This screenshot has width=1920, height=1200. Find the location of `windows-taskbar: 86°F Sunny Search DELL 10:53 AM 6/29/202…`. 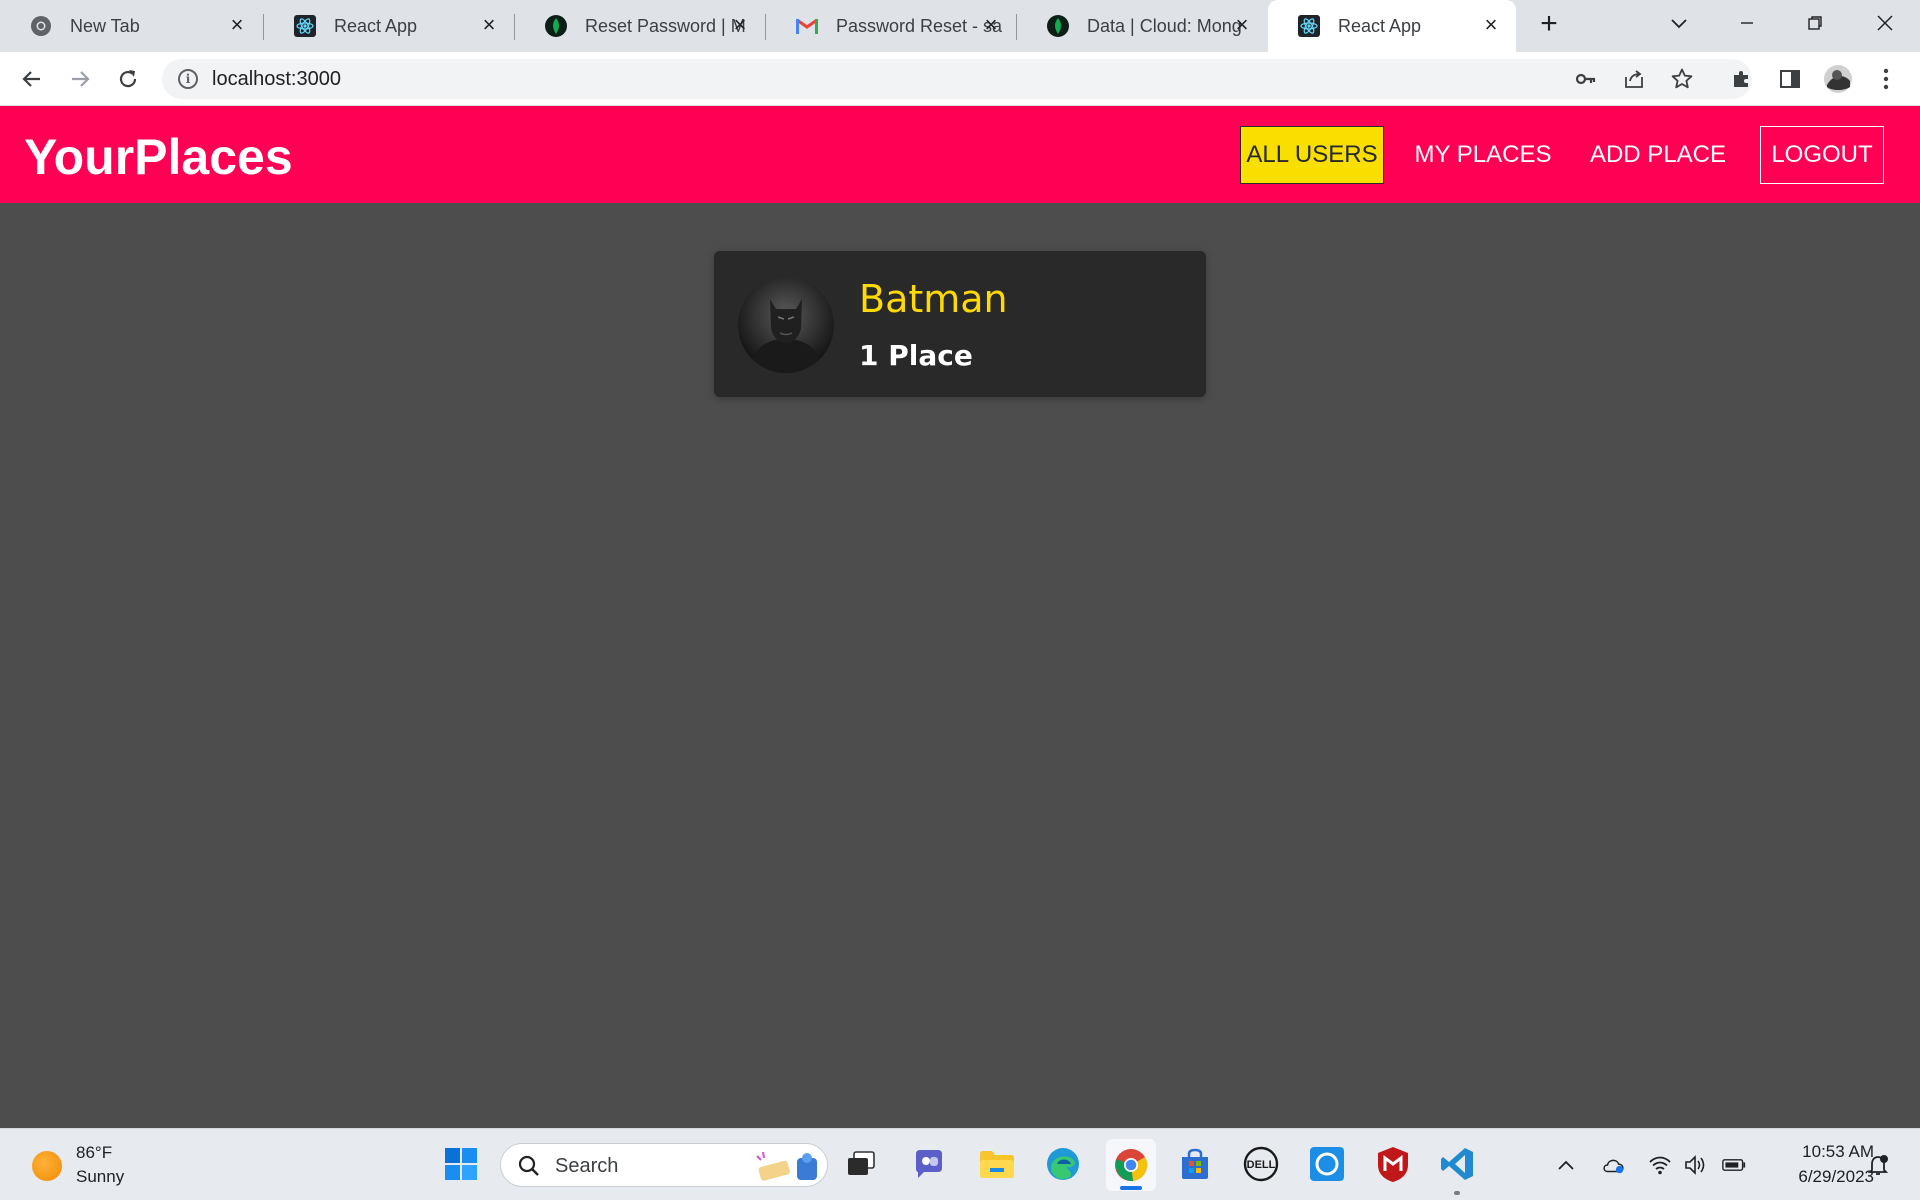

windows-taskbar: 86°F Sunny Search DELL 10:53 AM 6/29/202… is located at coordinates (960, 1164).